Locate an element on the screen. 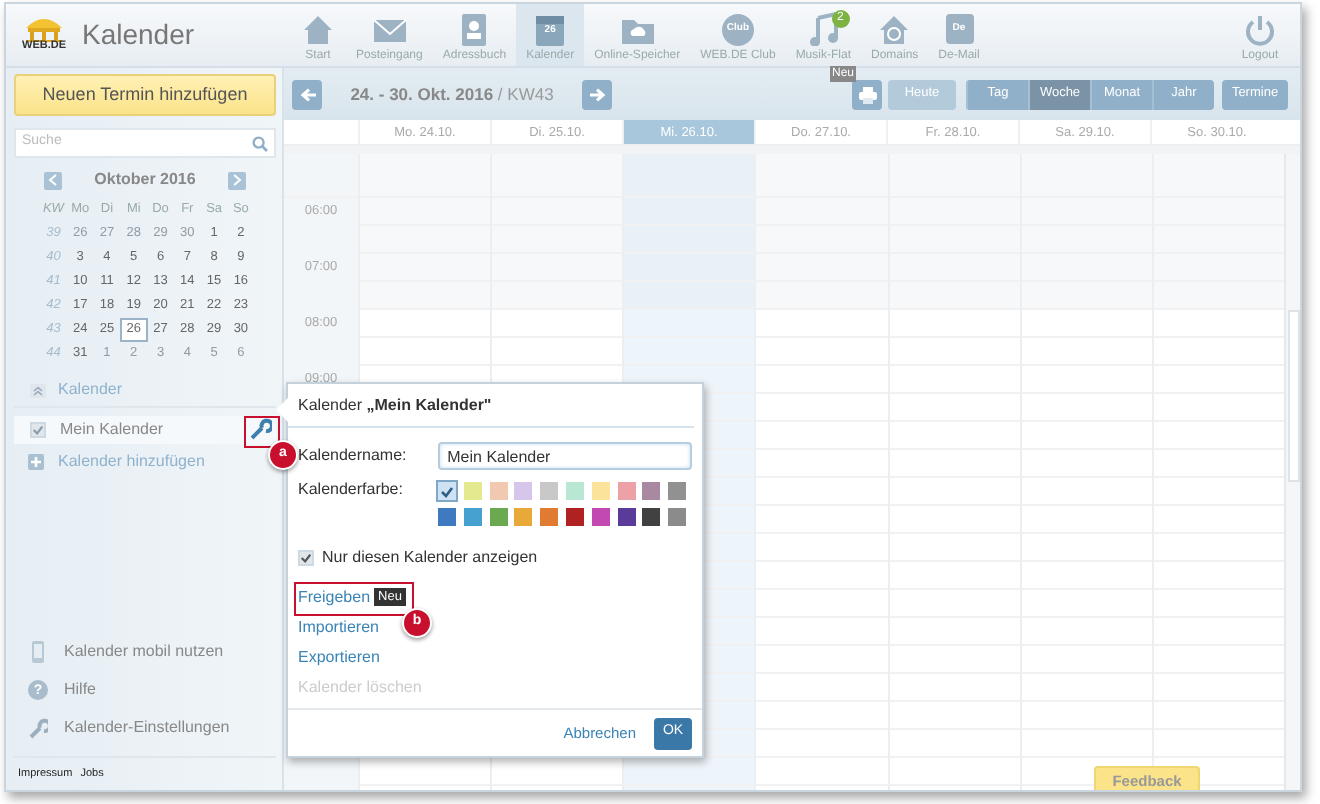 Image resolution: width=1320 pixels, height=804 pixels. logo-icon is located at coordinates (44, 29).